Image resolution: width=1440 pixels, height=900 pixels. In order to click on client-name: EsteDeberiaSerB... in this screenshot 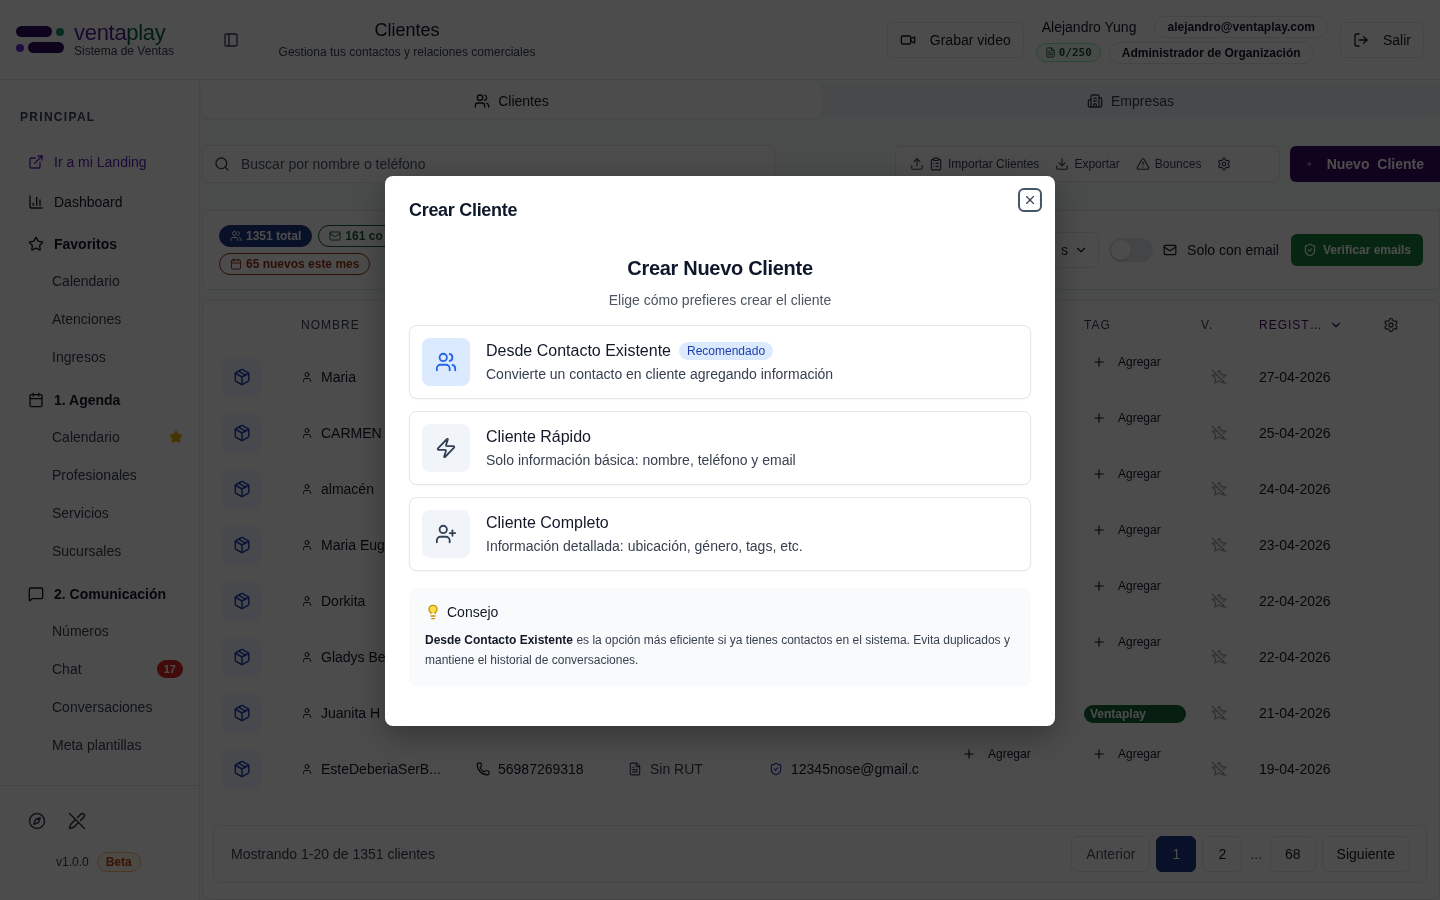, I will do `click(381, 769)`.